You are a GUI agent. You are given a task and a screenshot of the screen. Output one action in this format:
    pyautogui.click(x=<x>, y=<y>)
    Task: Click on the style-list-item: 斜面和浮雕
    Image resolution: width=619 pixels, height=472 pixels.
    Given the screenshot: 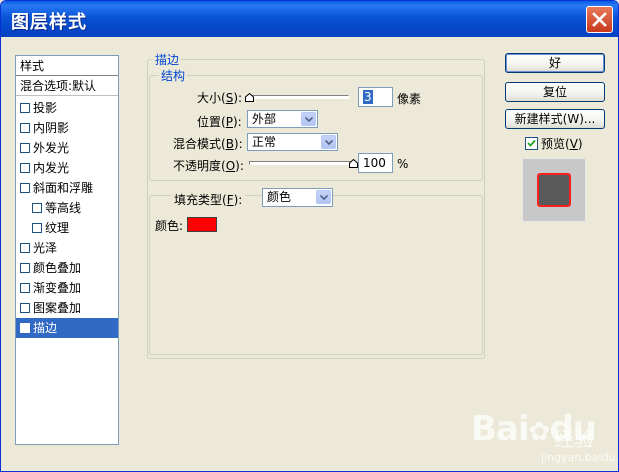 What is the action you would take?
    pyautogui.click(x=67, y=188)
    